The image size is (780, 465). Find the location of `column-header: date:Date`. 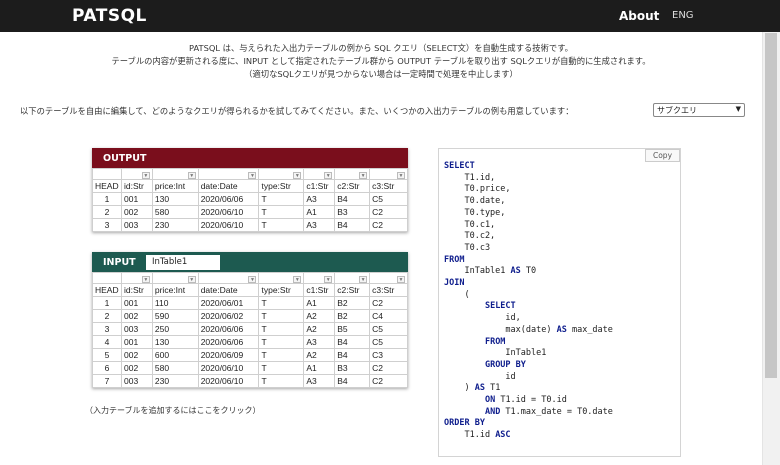

column-header: date:Date is located at coordinates (228, 186).